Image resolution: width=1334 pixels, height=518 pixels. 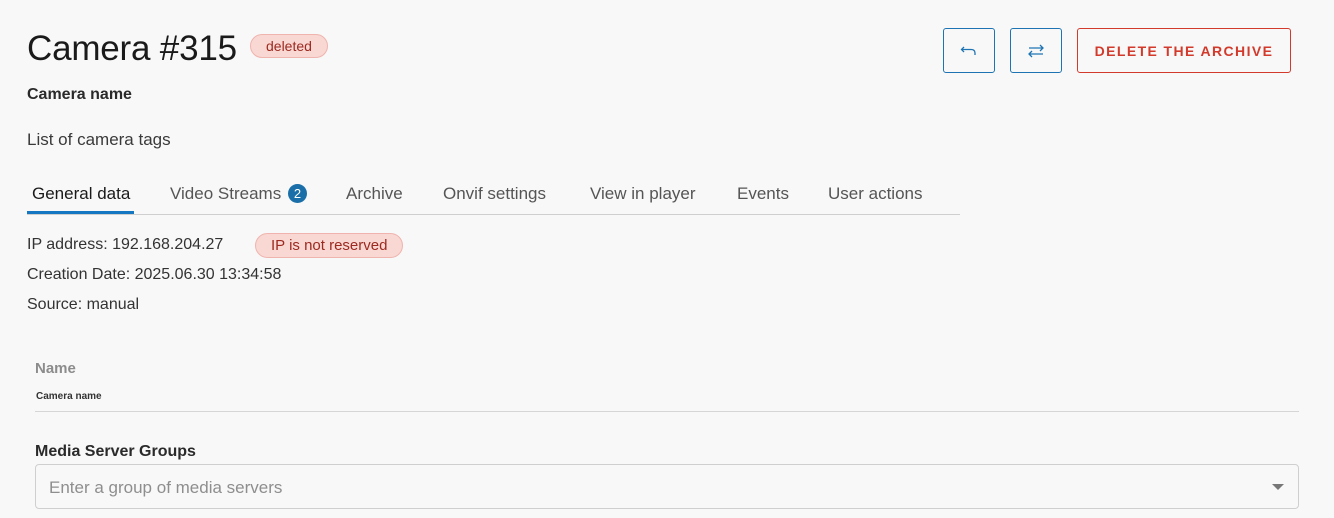 What do you see at coordinates (329, 245) in the screenshot?
I see `ip-reservation-badge: IP is not reserved` at bounding box center [329, 245].